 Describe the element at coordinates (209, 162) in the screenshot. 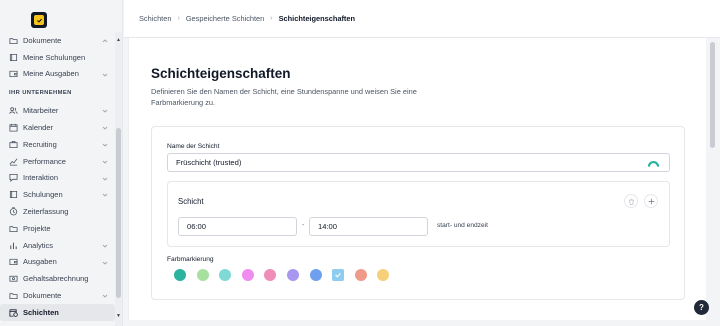

I see `shift-name-value: Früschicht (trusted)` at that location.